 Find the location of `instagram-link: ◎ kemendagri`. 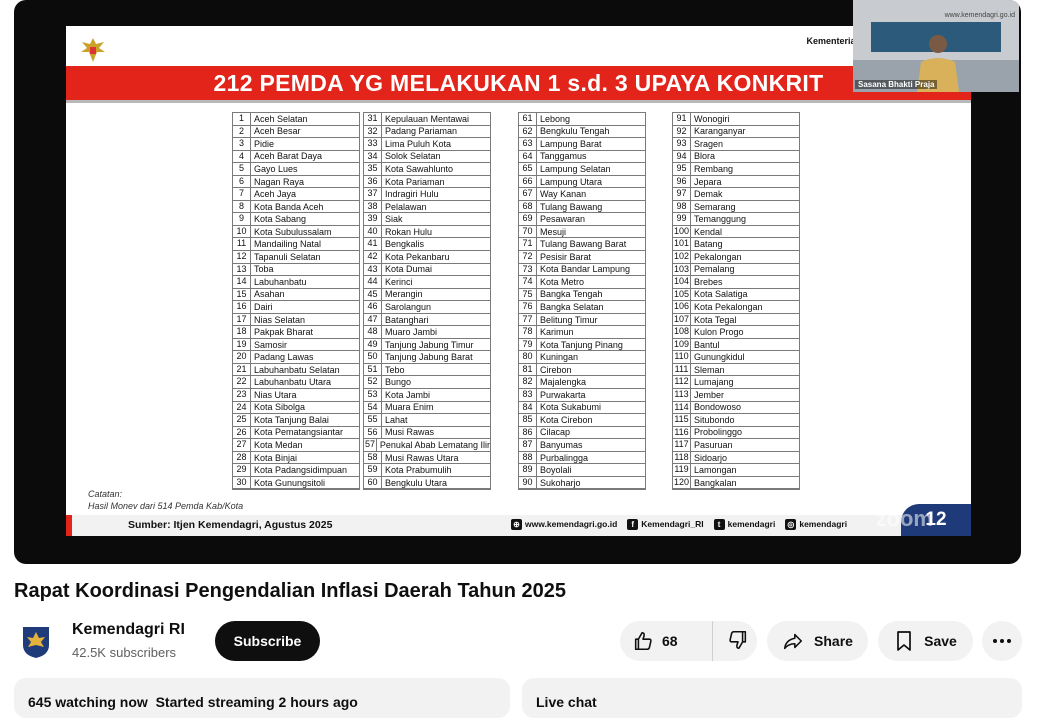

instagram-link: ◎ kemendagri is located at coordinates (816, 524).